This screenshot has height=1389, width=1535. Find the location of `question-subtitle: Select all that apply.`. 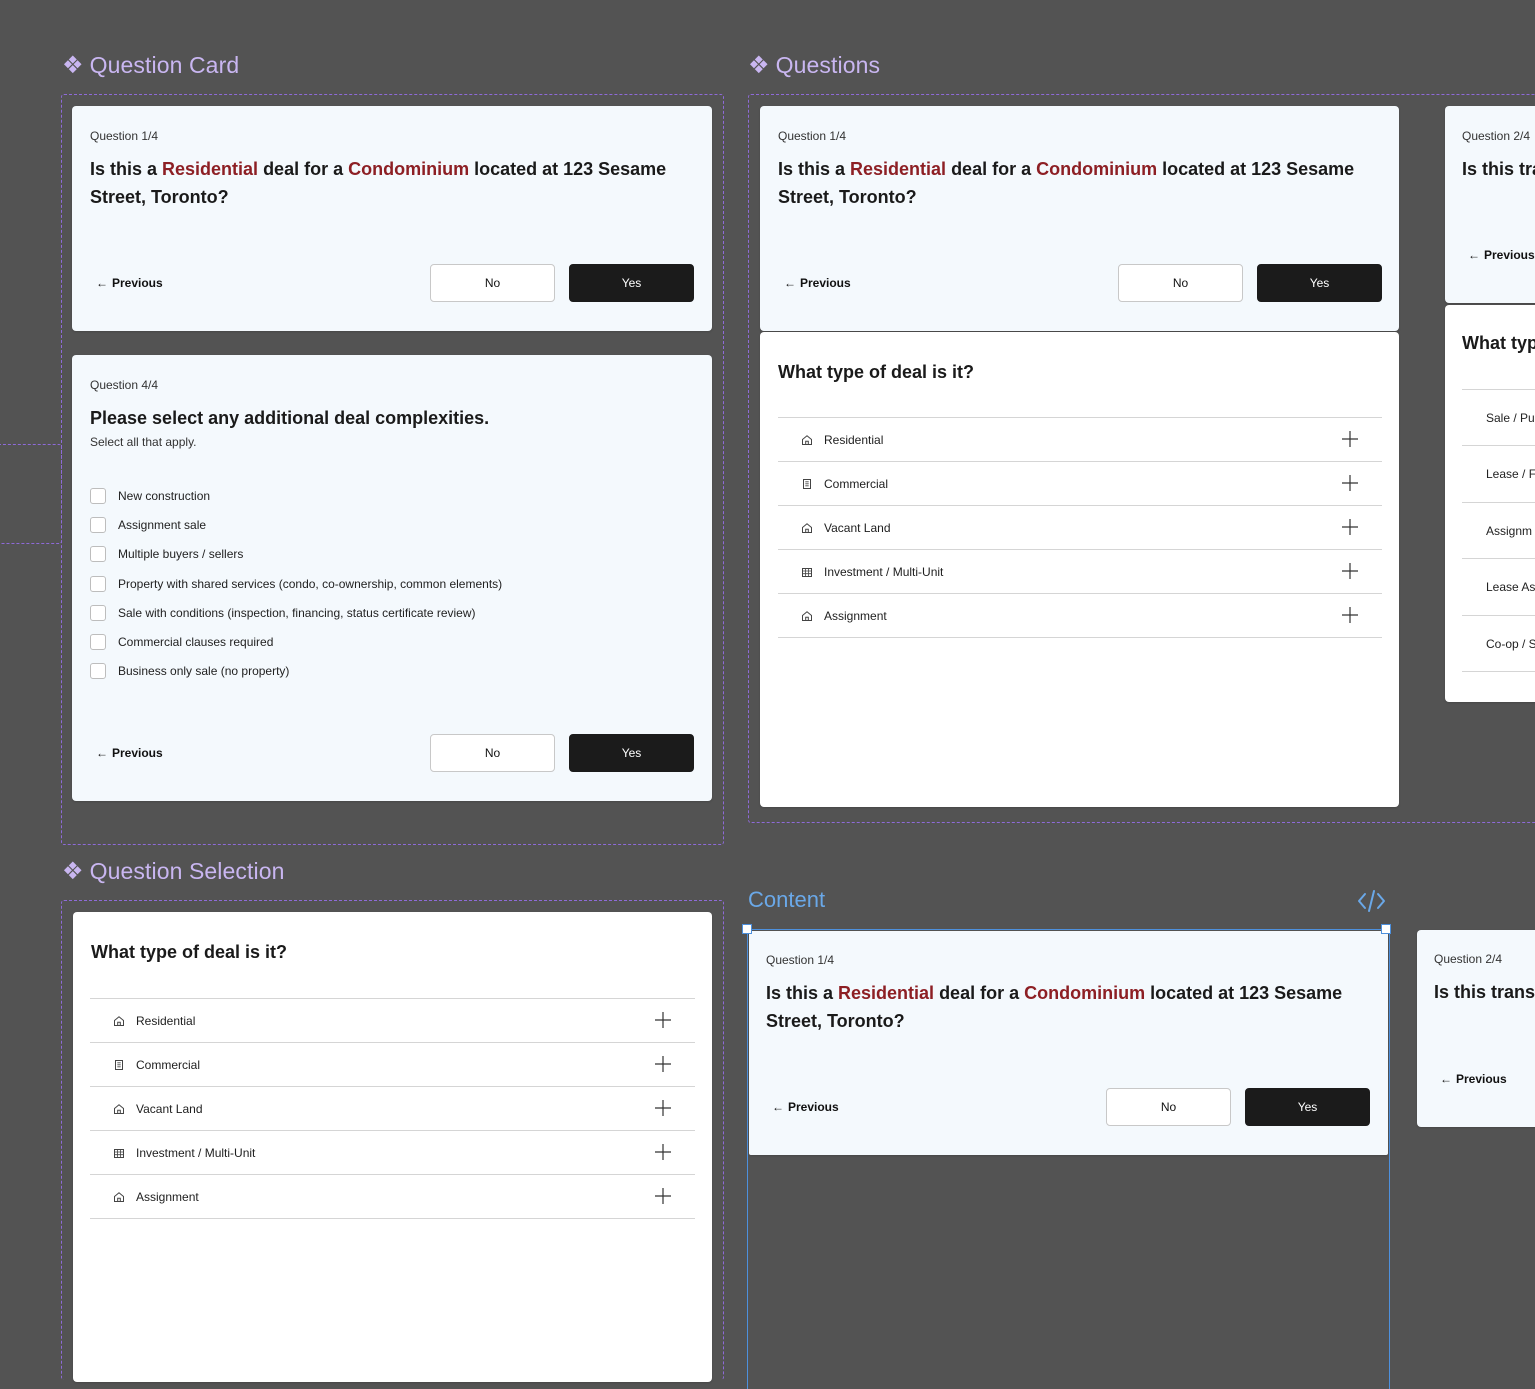

question-subtitle: Select all that apply. is located at coordinates (143, 442).